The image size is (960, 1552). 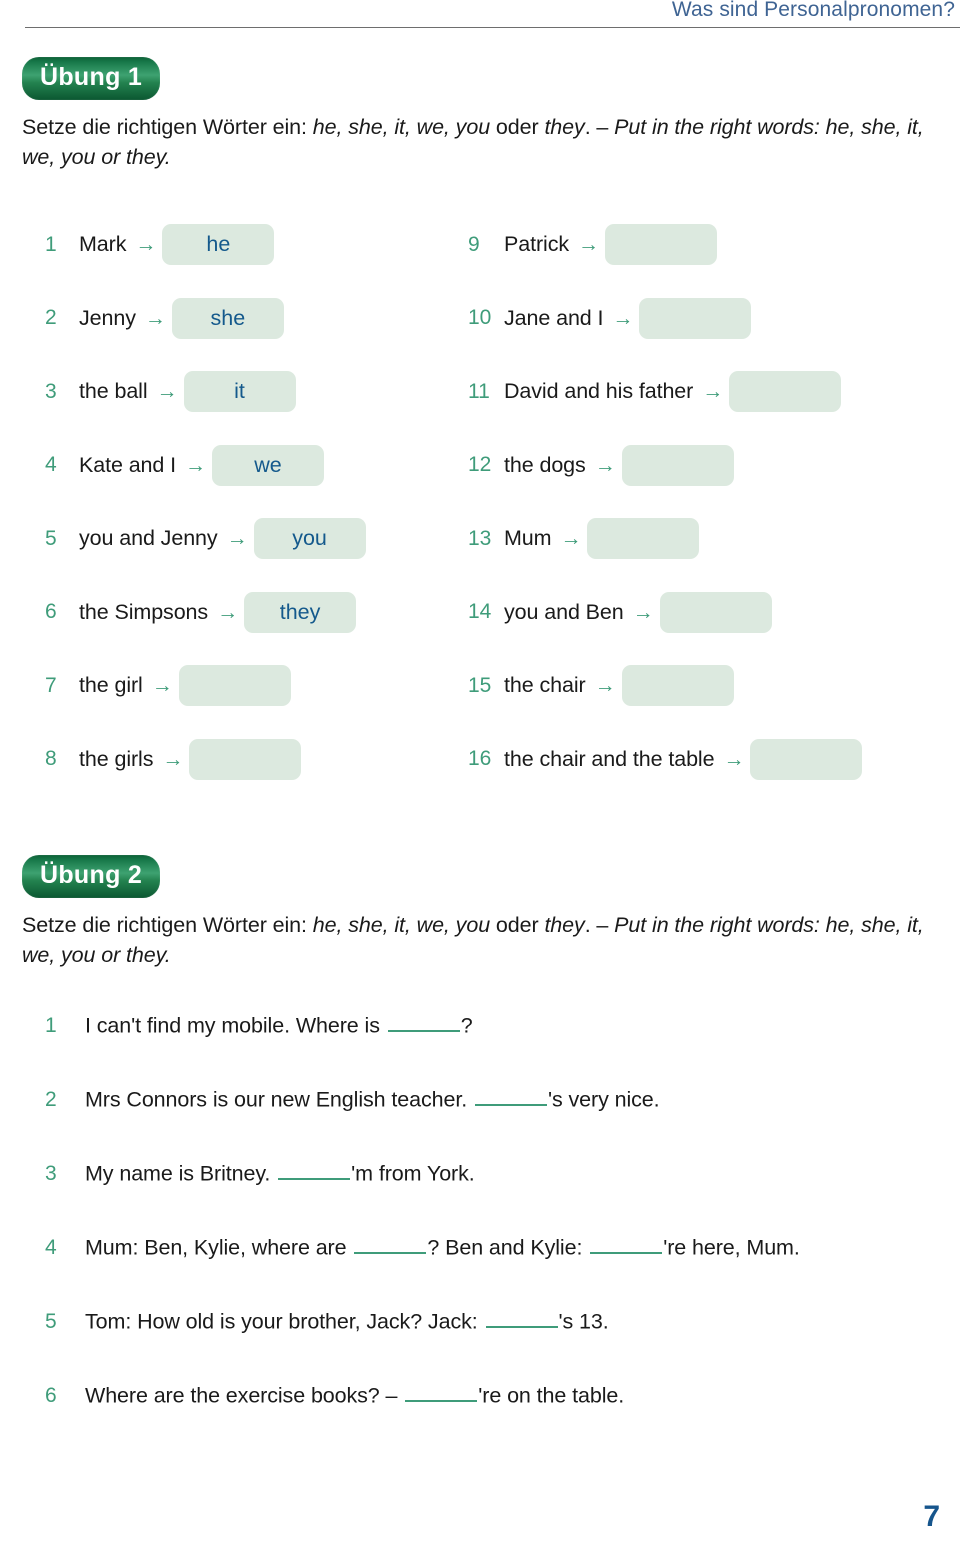 I want to click on instr2-pronouns-de: he, she, it, we, you, so click(x=401, y=925).